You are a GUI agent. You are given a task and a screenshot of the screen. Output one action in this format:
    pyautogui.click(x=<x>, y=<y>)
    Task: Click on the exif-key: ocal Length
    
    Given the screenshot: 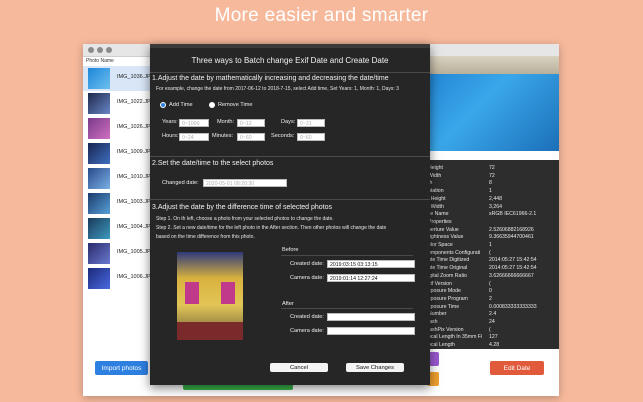 What is the action you would take?
    pyautogui.click(x=441, y=345)
    